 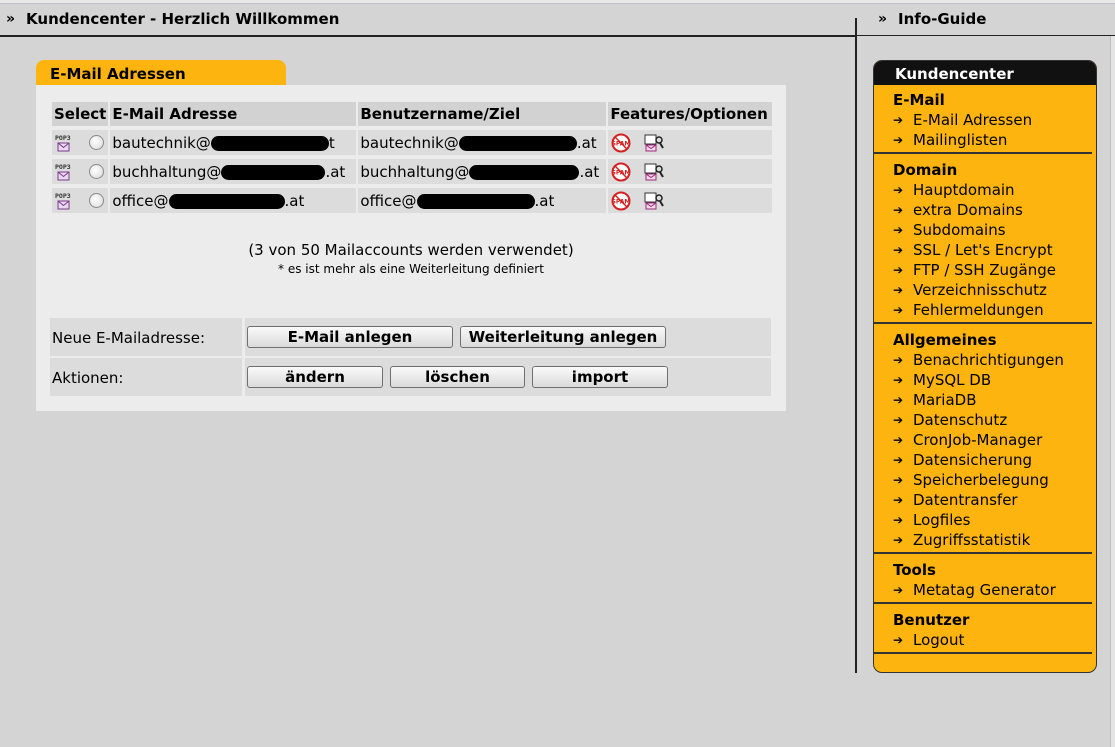 I want to click on sidebar-item-speicherbelegung: ➔ Speicherbelegung, so click(x=985, y=480).